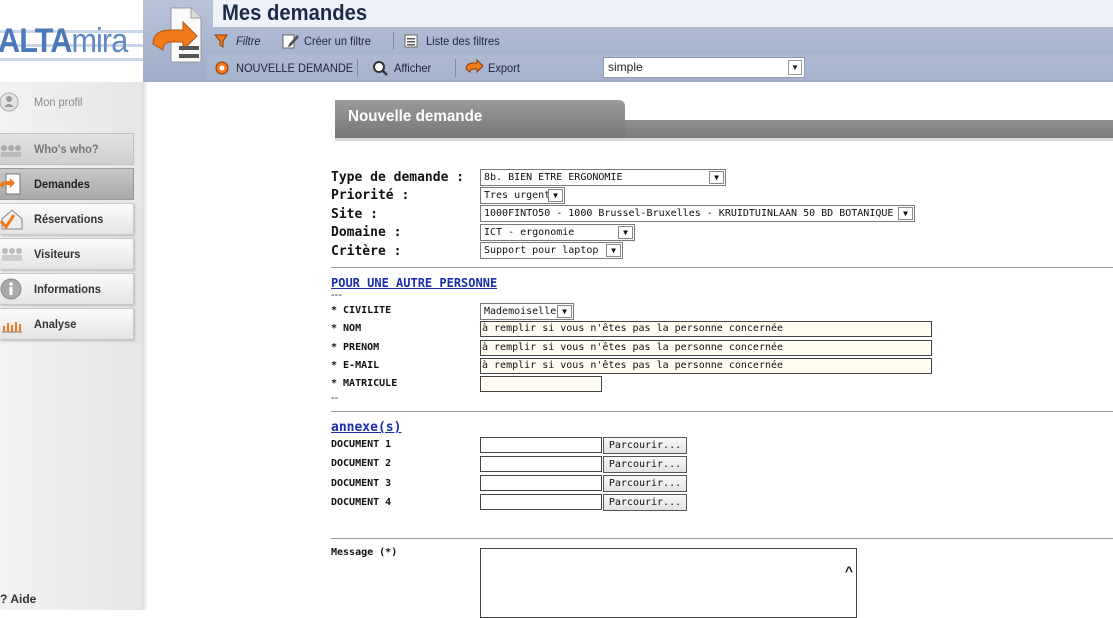 The width and height of the screenshot is (1113, 618). I want to click on priority-select: Tres urgent ▼, so click(522, 195).